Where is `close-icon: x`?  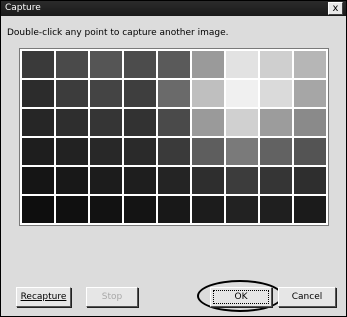
close-icon: x is located at coordinates (335, 8).